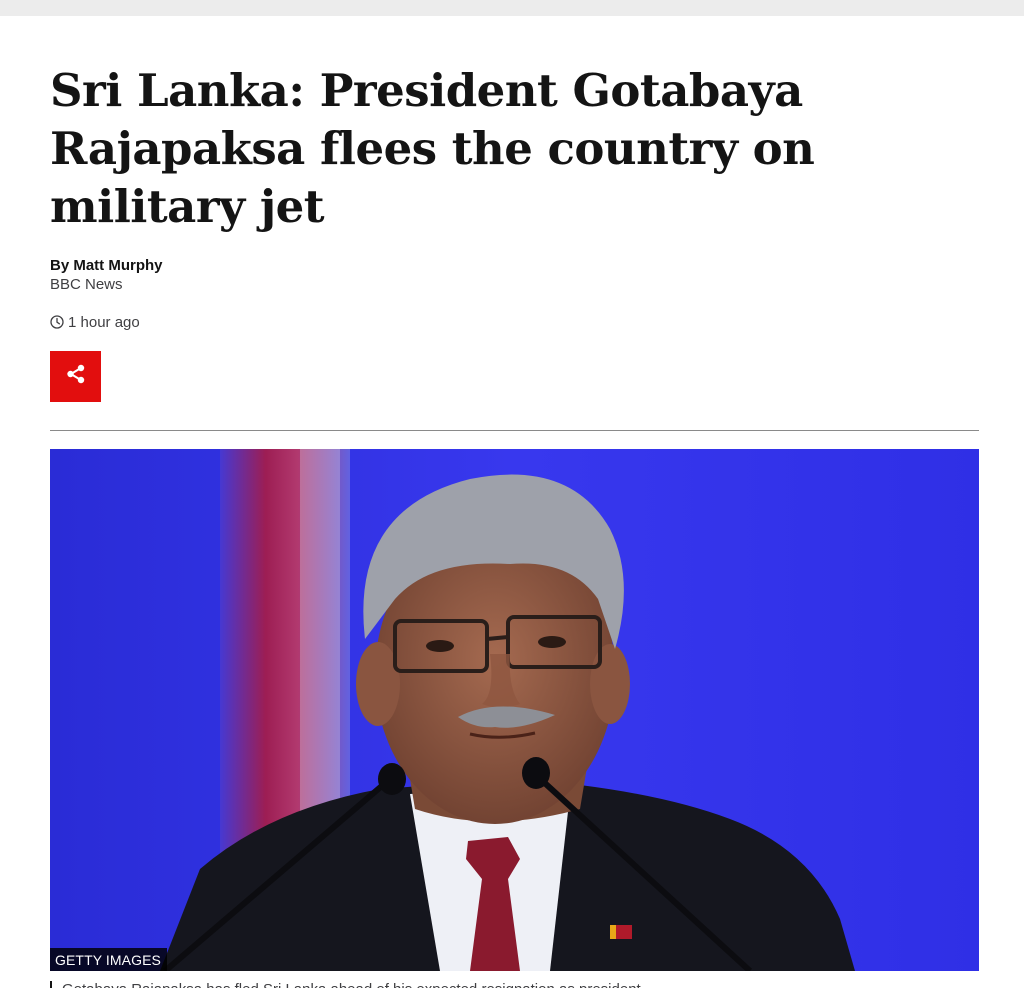 This screenshot has width=1024, height=988. What do you see at coordinates (514, 430) in the screenshot?
I see `header-divider` at bounding box center [514, 430].